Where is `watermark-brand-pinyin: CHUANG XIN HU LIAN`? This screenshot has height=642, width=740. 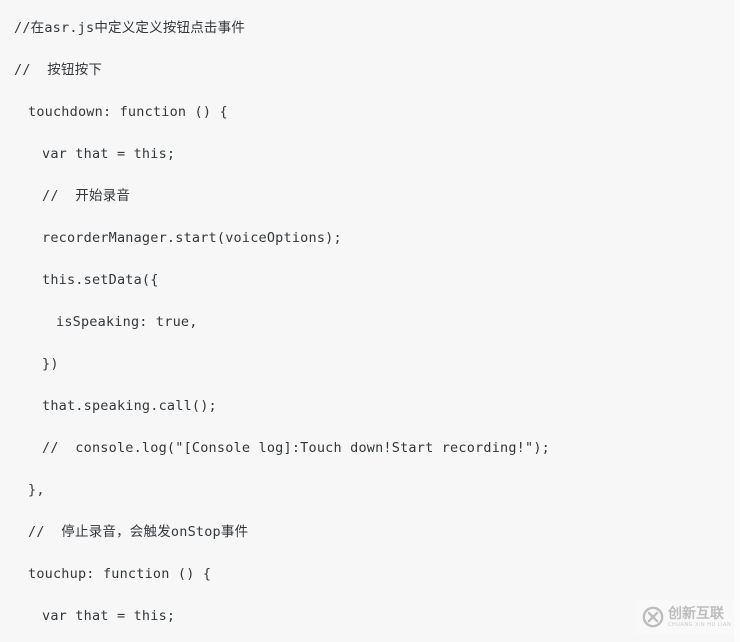
watermark-brand-pinyin: CHUANG XIN HU LIAN is located at coordinates (700, 624).